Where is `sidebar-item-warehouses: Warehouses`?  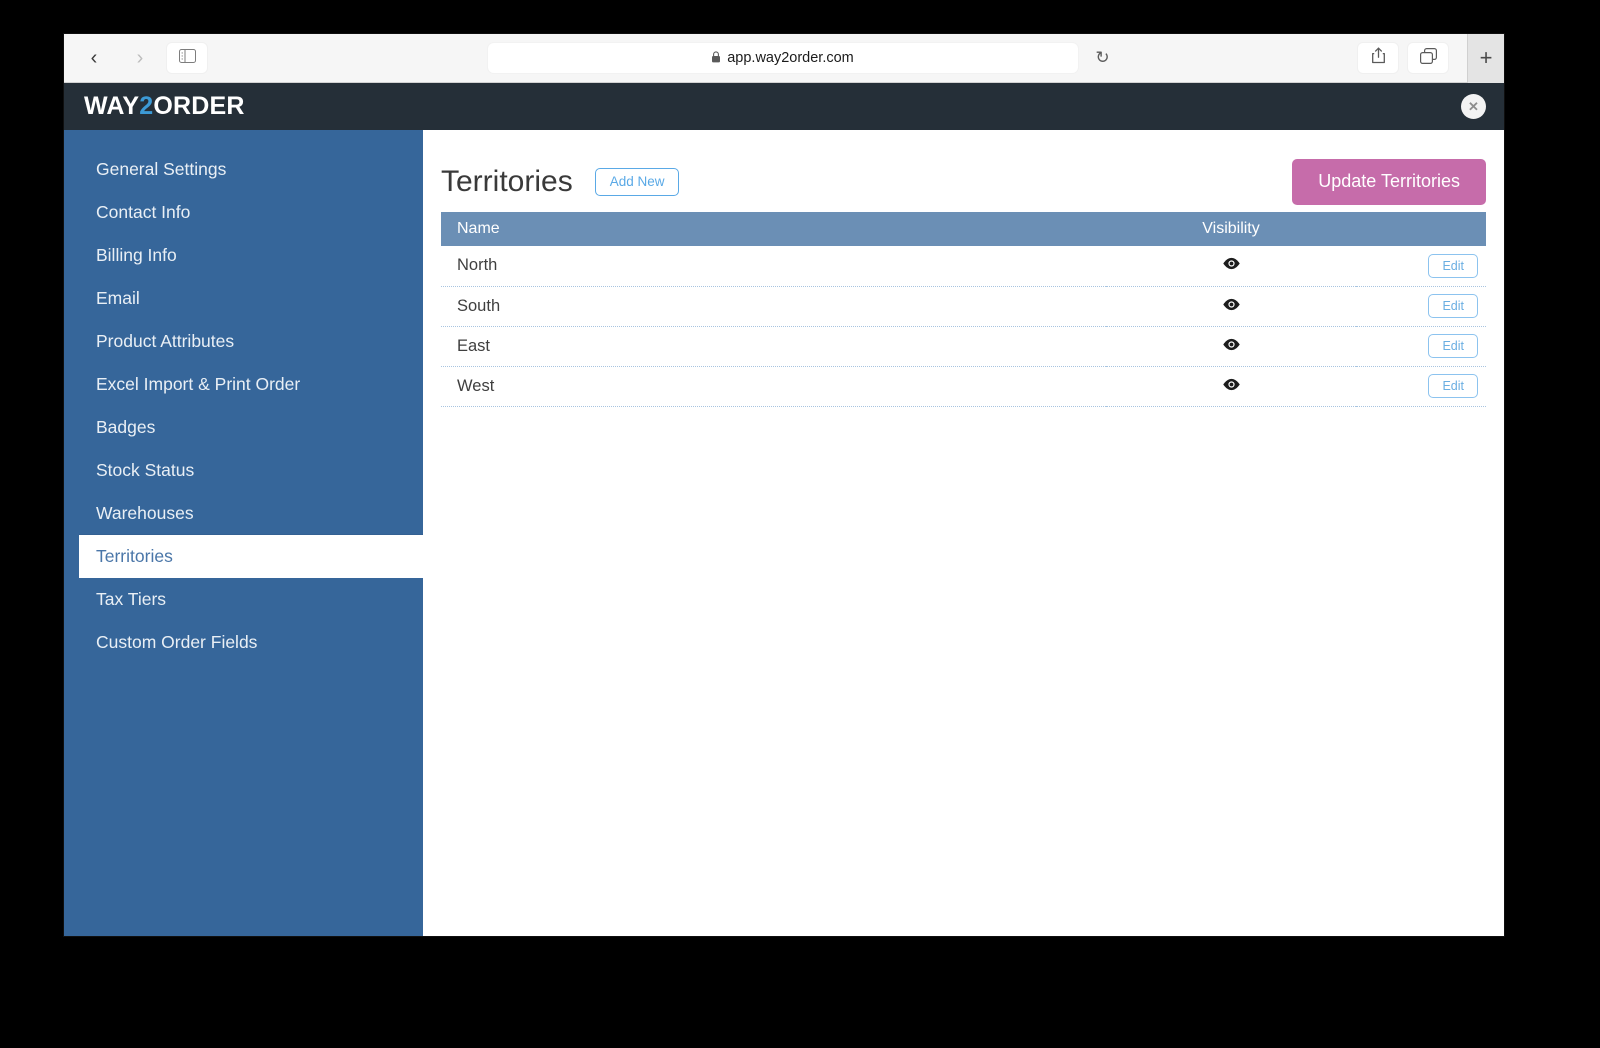
sidebar-item-warehouses: Warehouses is located at coordinates (243, 513).